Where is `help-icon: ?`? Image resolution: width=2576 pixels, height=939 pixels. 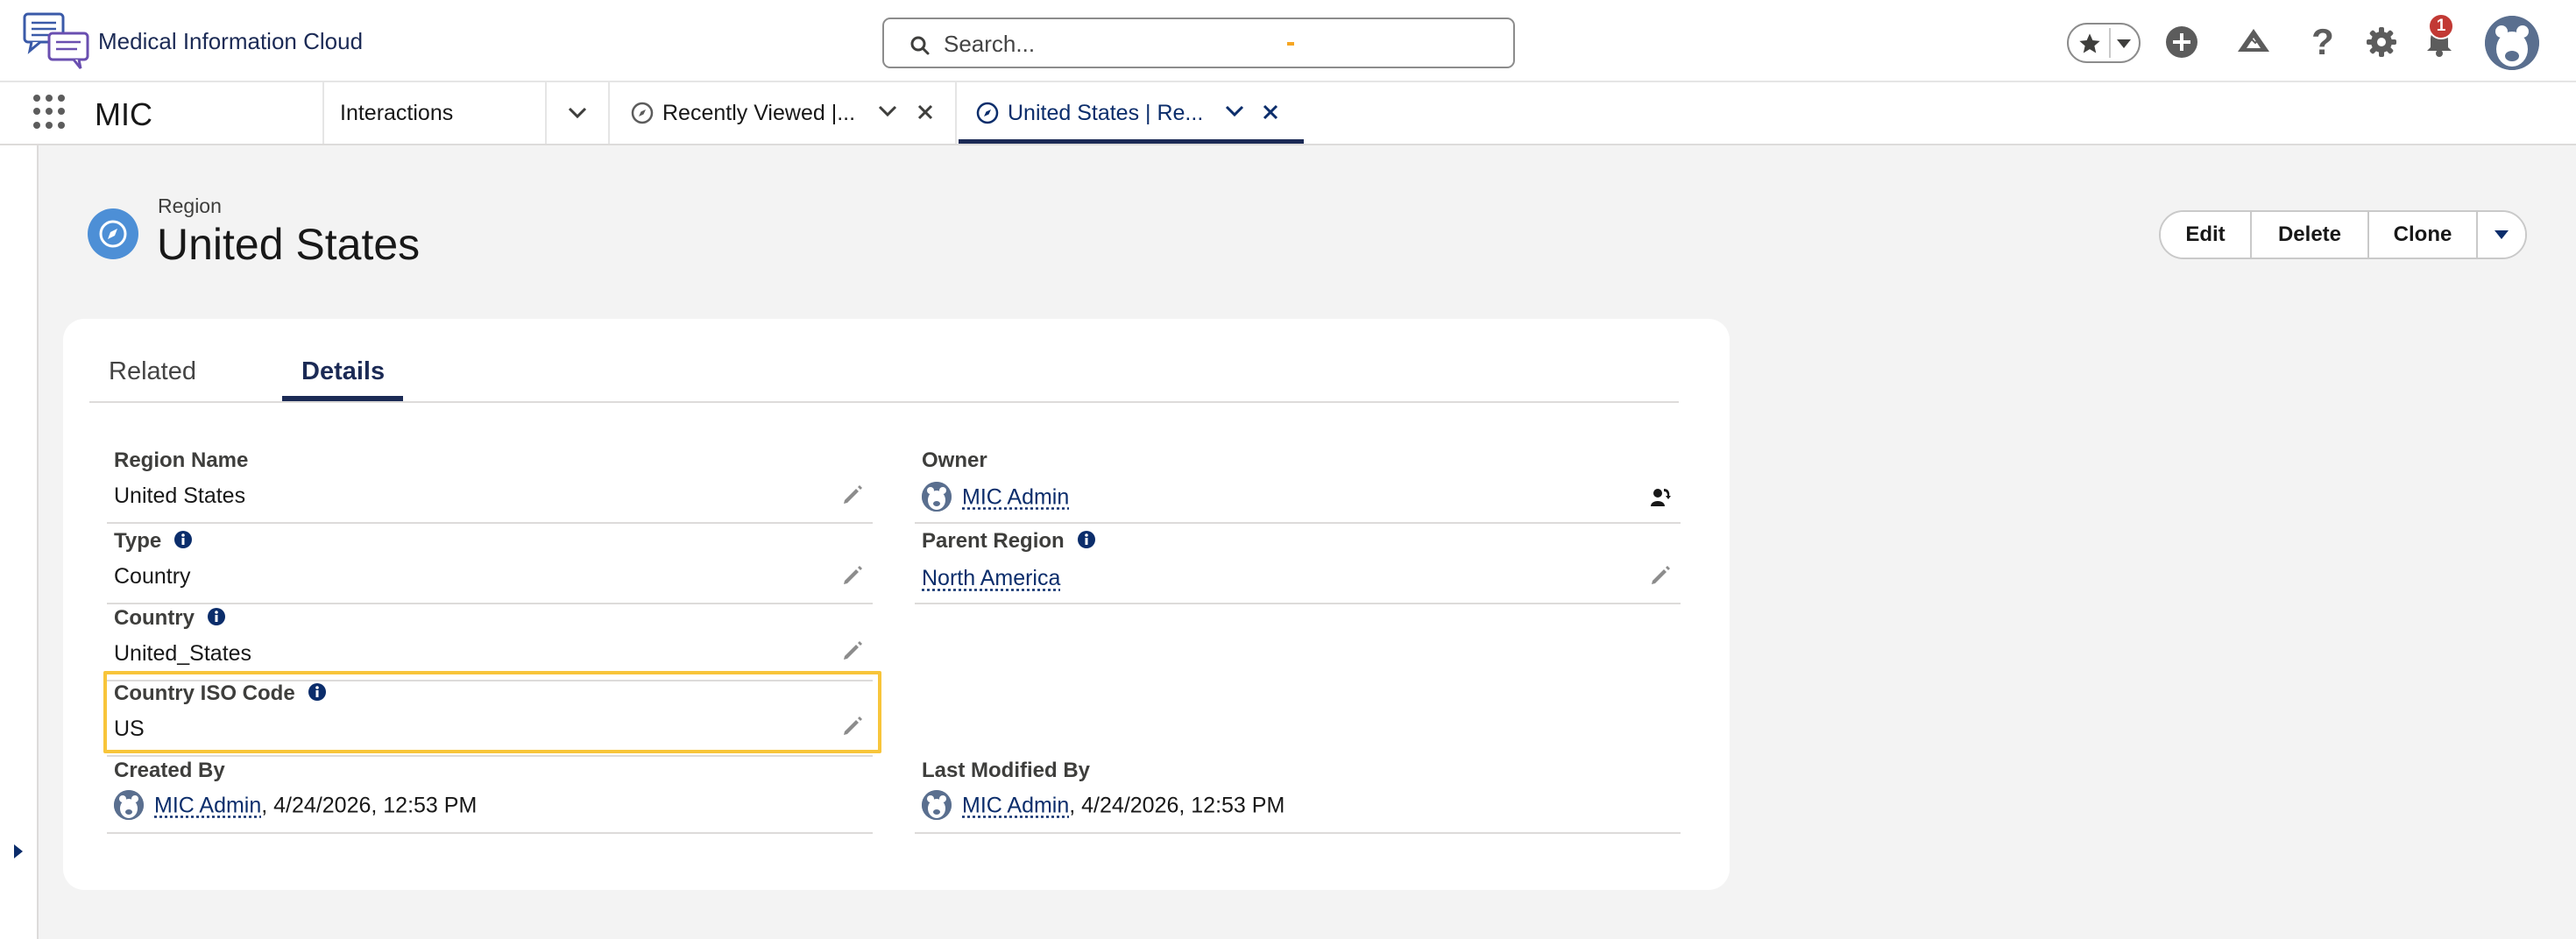
help-icon: ? is located at coordinates (2322, 42).